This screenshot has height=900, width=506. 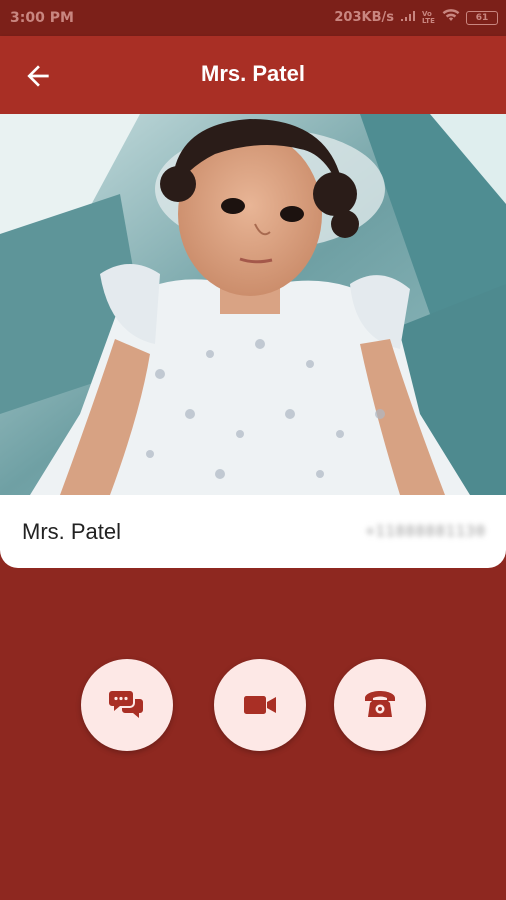 I want to click on app-bar: Mrs. Patel, so click(x=253, y=75).